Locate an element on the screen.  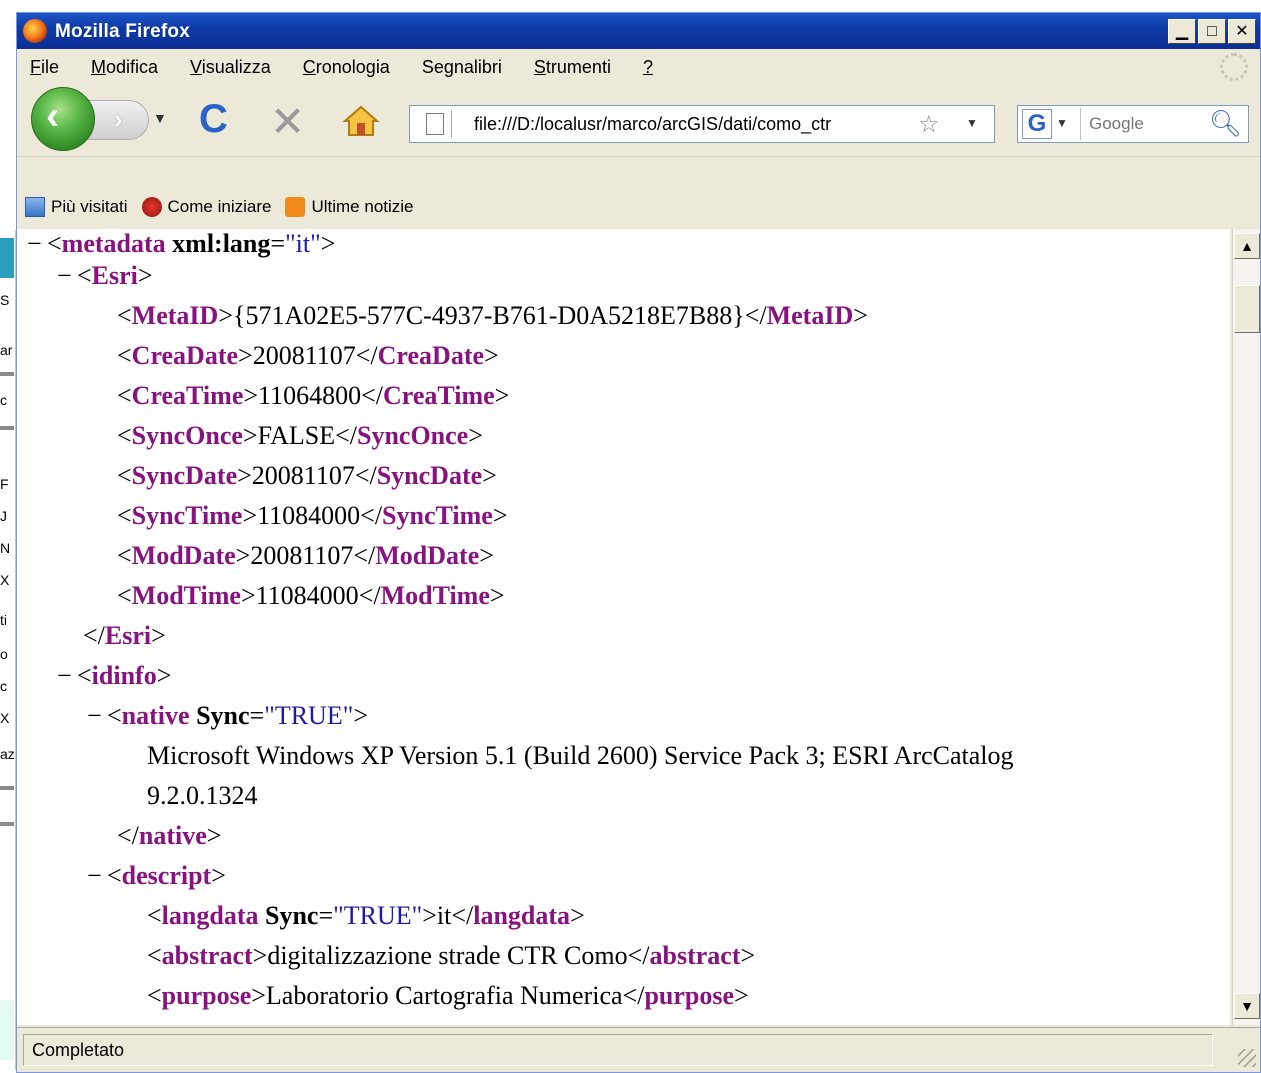
search-icon: 🔍︎ is located at coordinates (1225, 123).